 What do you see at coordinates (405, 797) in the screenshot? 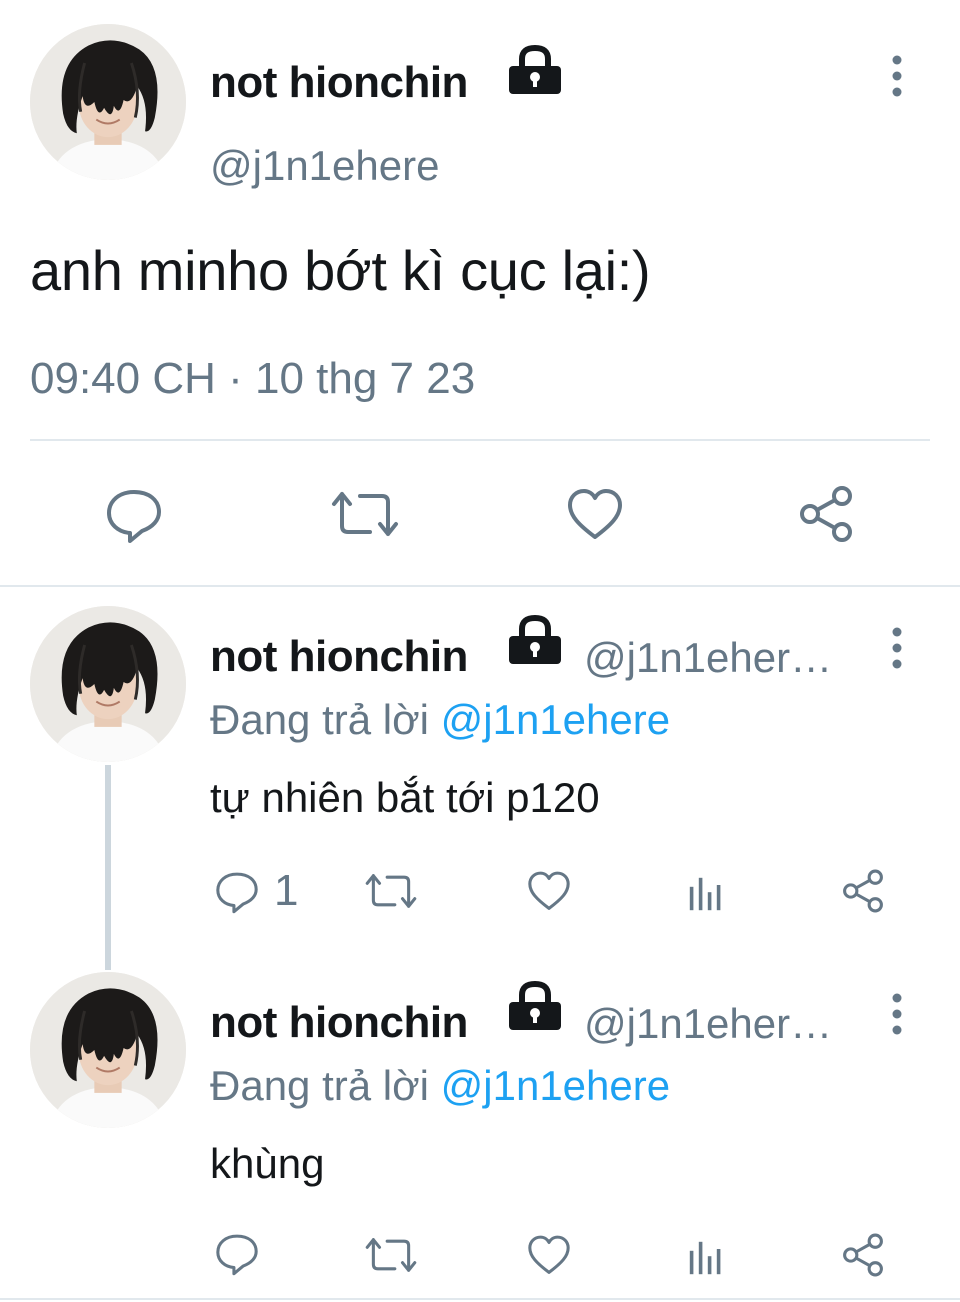
I see `reply-text: tự nhiên bắt tới p120` at bounding box center [405, 797].